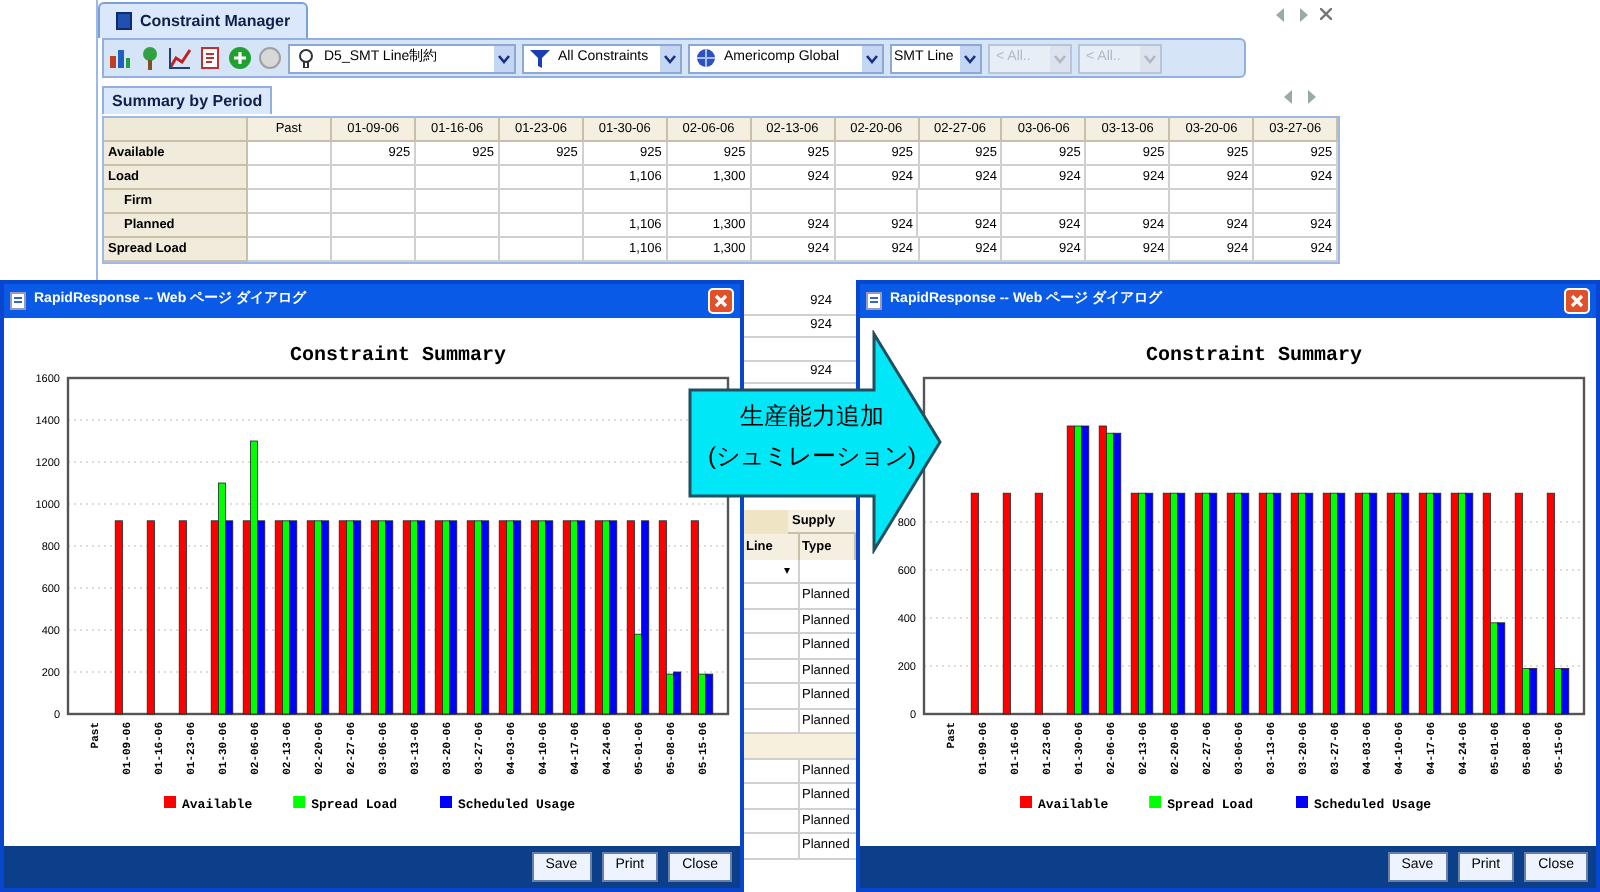 The height and width of the screenshot is (892, 1600). What do you see at coordinates (187, 100) in the screenshot?
I see `view-tab: Summary by Period` at bounding box center [187, 100].